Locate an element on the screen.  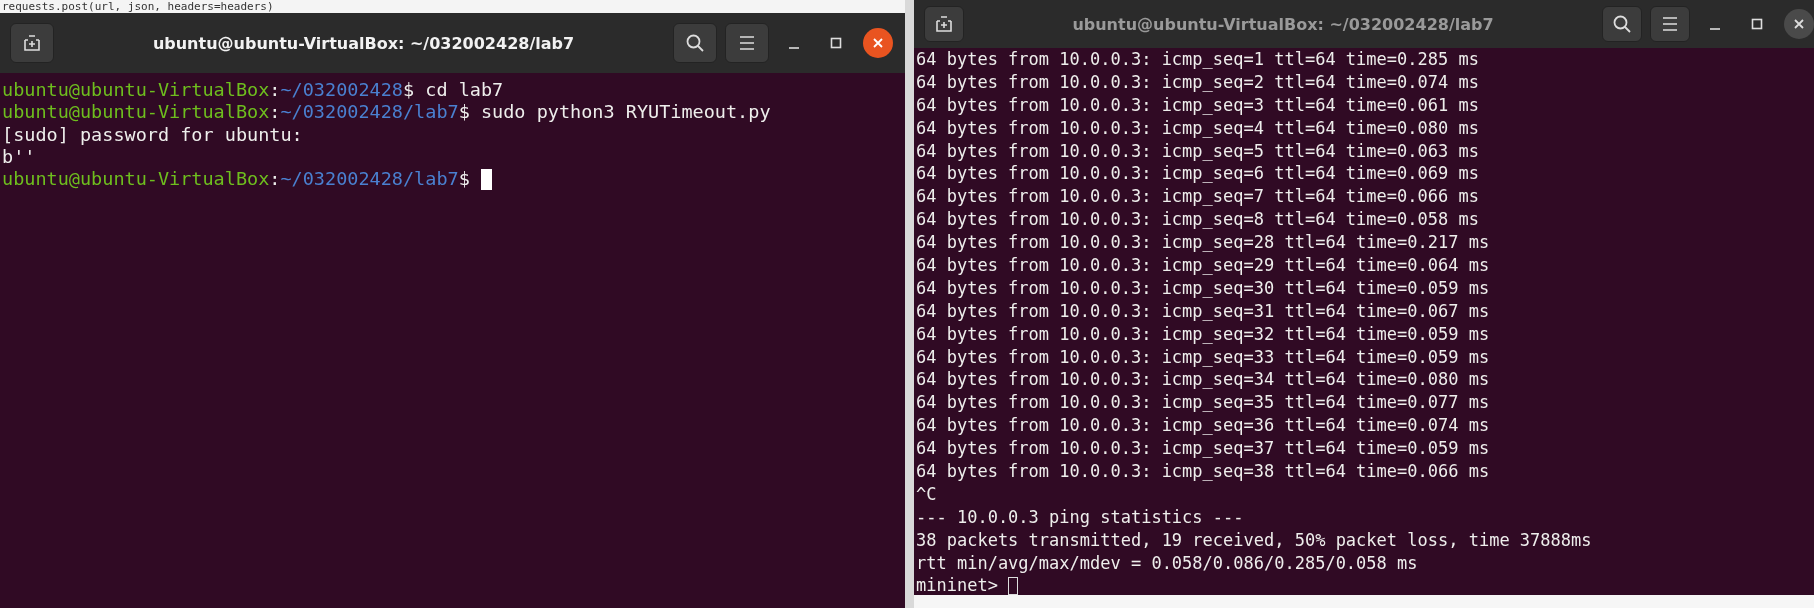
output-line: 38 packets transmitted, 19 received, 50% packet loss, time 37888ms is located at coordinates (1254, 540).